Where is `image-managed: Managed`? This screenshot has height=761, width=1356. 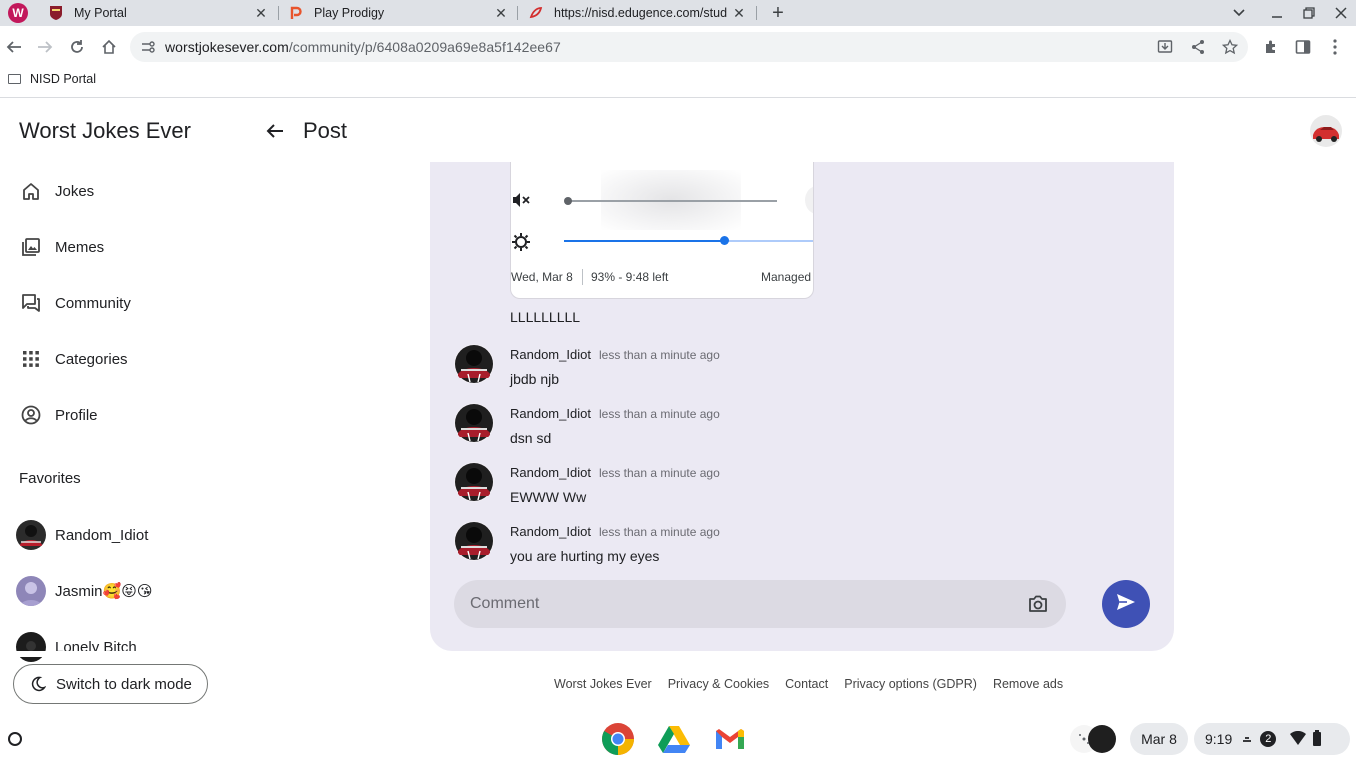 image-managed: Managed is located at coordinates (786, 277).